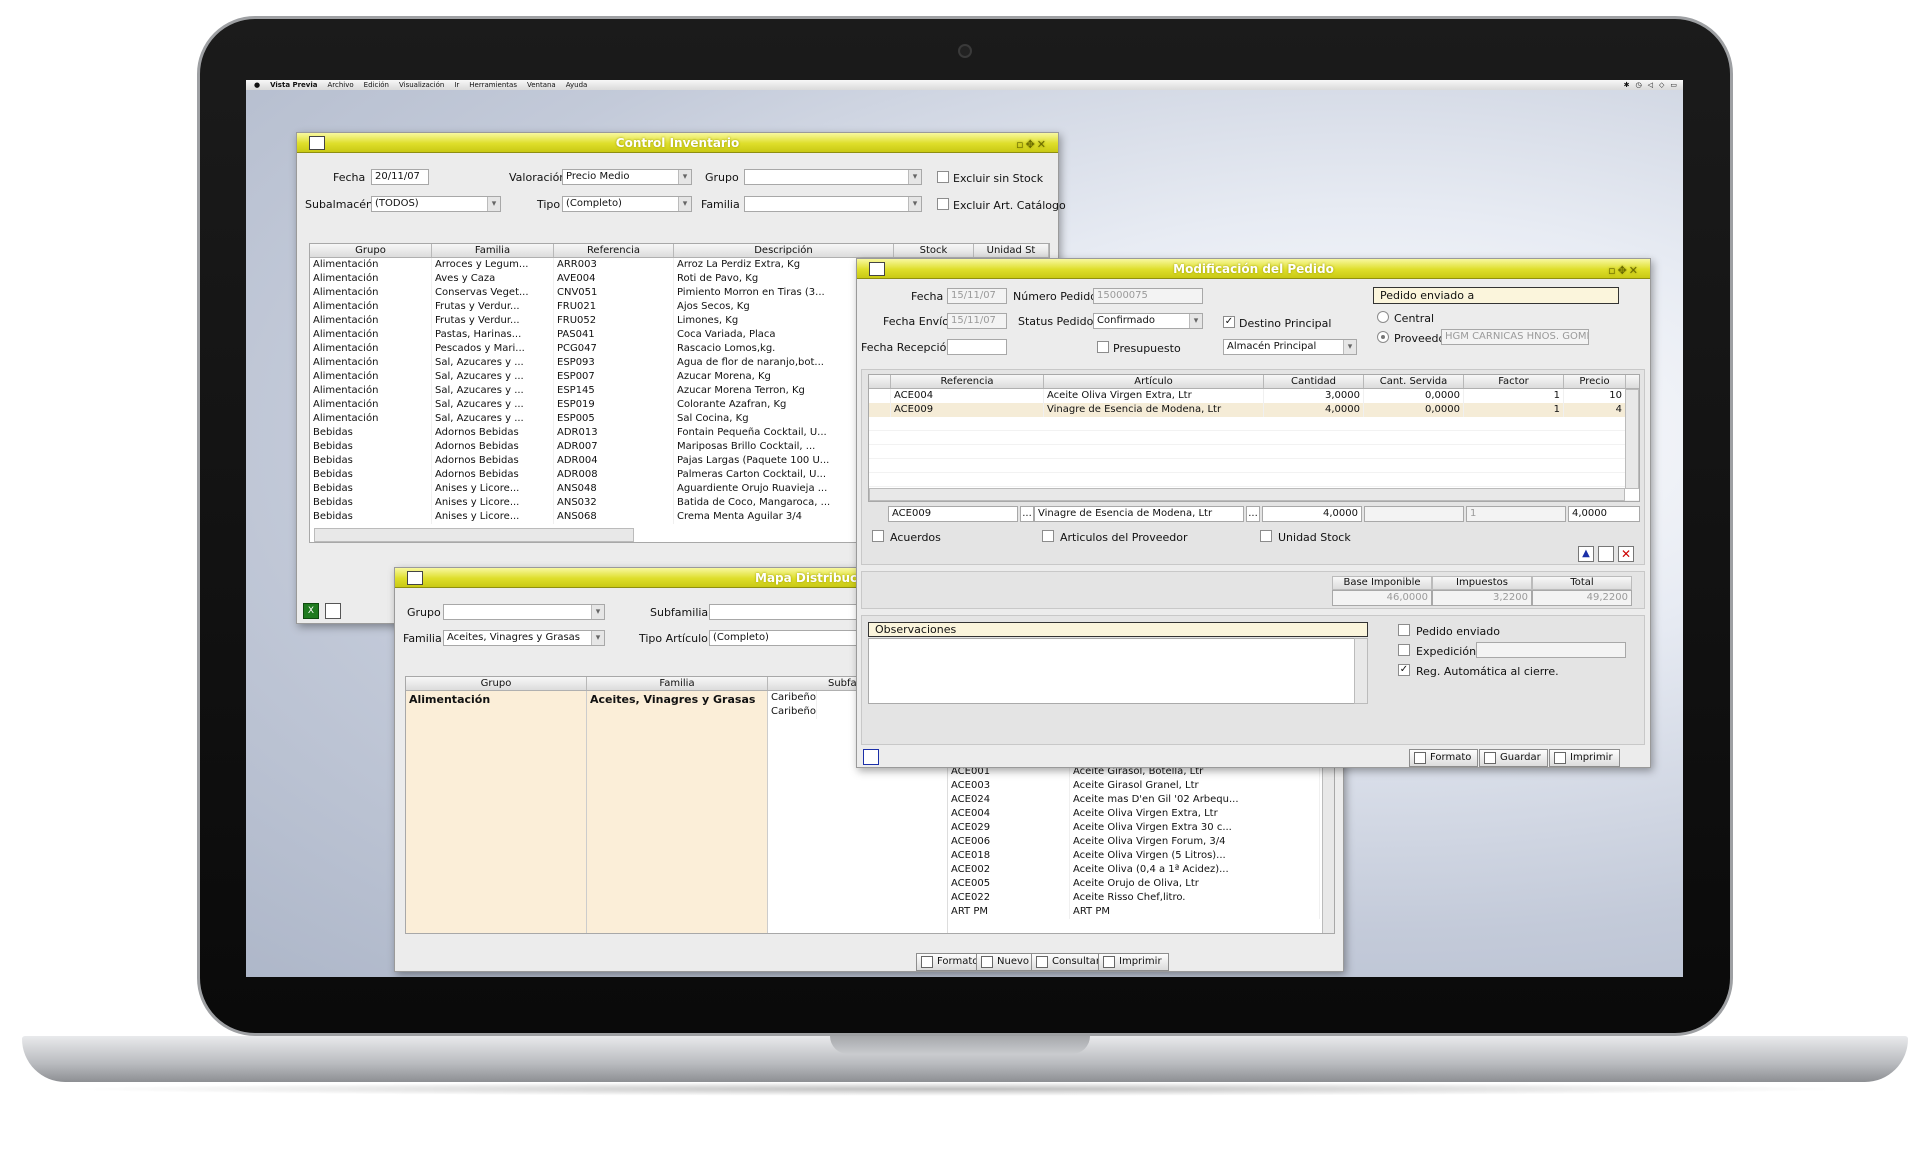 The height and width of the screenshot is (1150, 1920). I want to click on battery-icon: ▭, so click(1673, 85).